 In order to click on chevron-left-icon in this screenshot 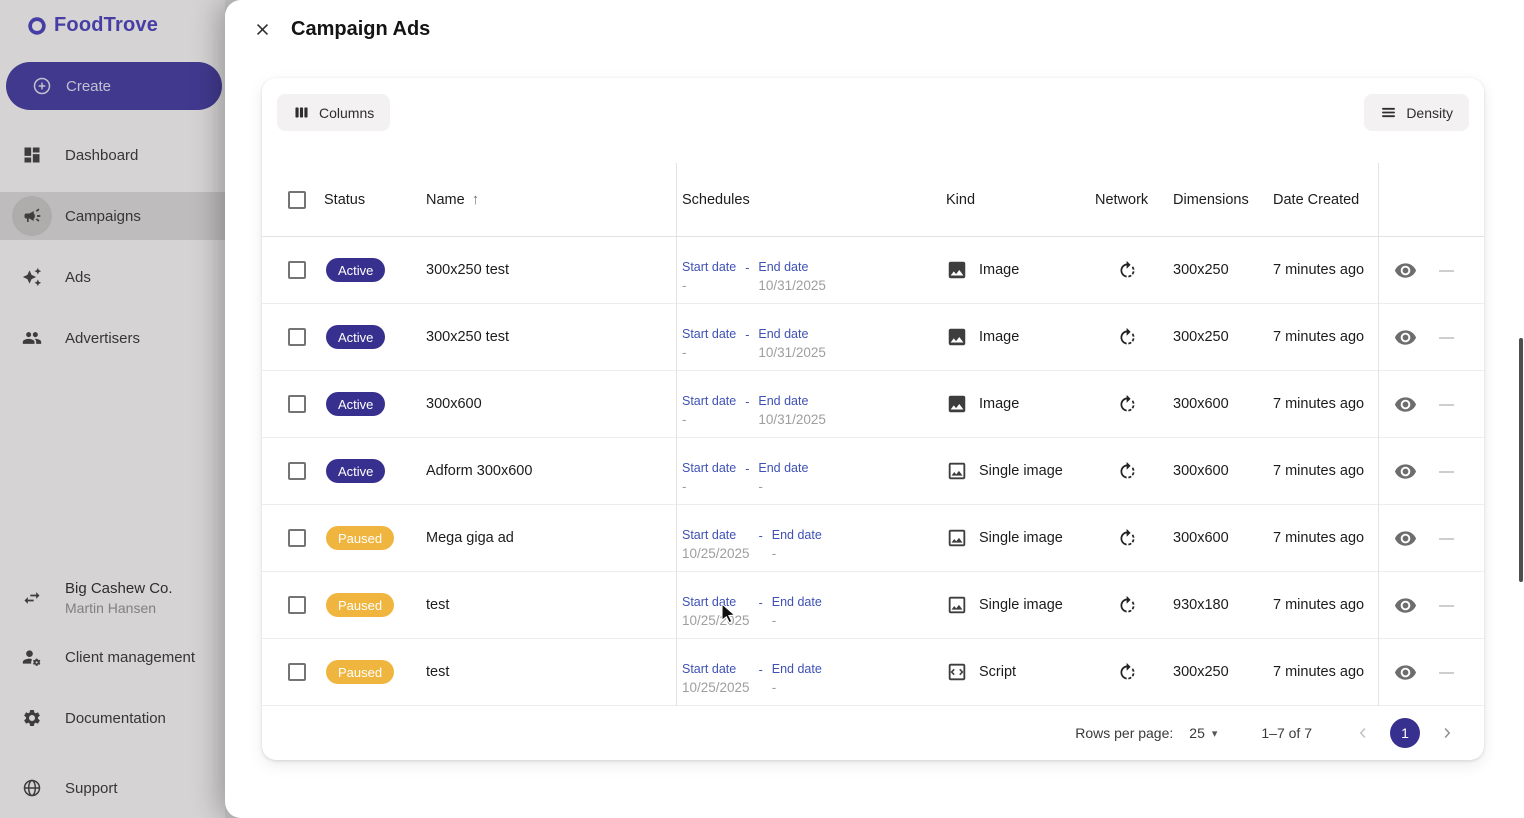, I will do `click(1362, 733)`.